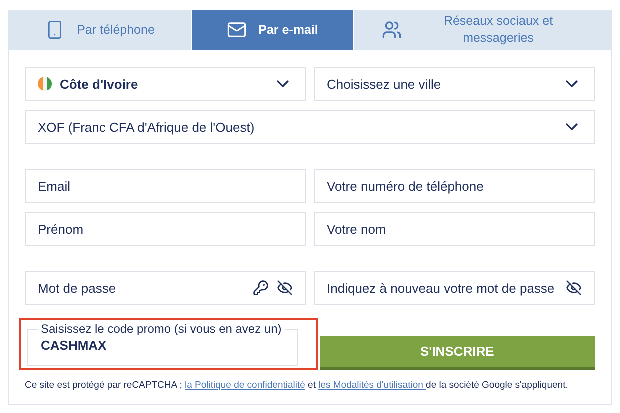  I want to click on promo-code-field: Saisissez le code promo (si vous en avez un) CASHMAX, so click(162, 344).